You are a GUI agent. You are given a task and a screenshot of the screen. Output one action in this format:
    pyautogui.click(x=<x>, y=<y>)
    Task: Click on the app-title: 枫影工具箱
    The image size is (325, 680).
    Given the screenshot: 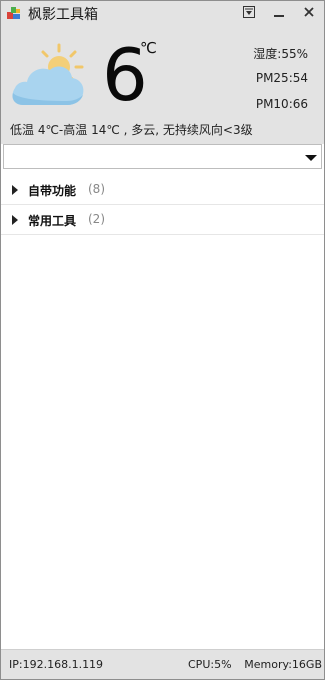 What is the action you would take?
    pyautogui.click(x=63, y=15)
    